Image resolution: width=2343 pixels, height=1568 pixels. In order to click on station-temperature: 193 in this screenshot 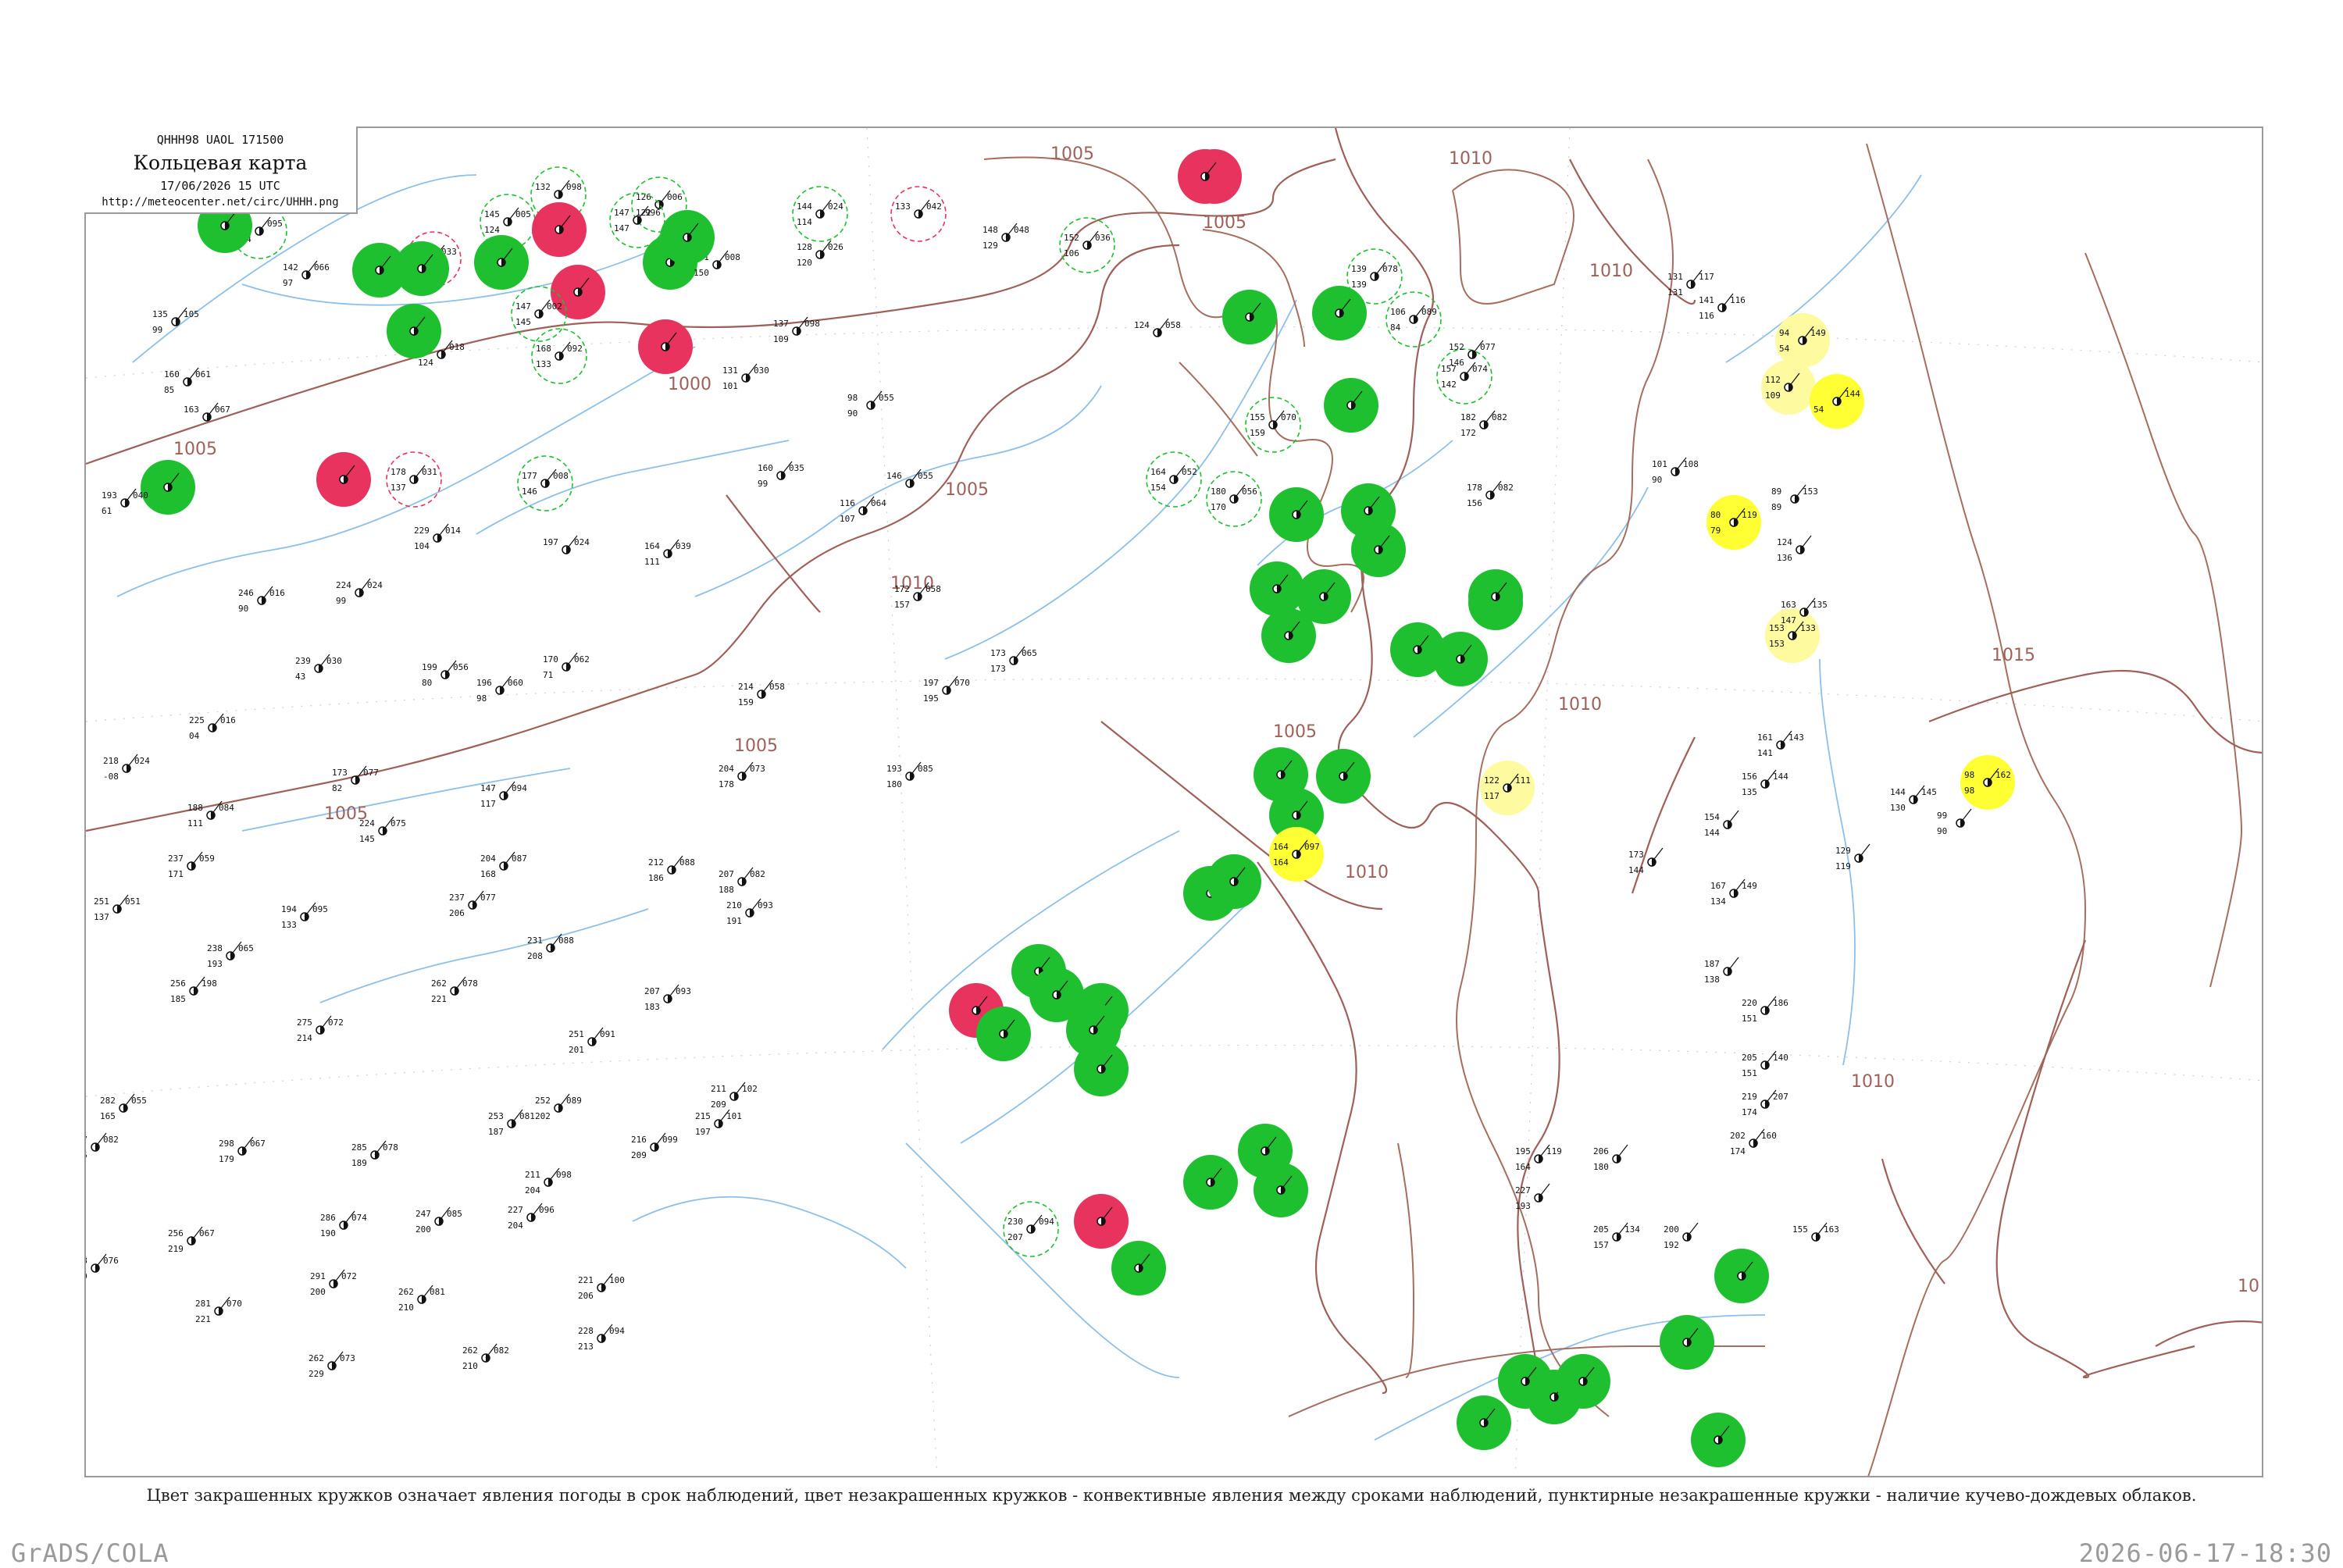, I will do `click(109, 495)`.